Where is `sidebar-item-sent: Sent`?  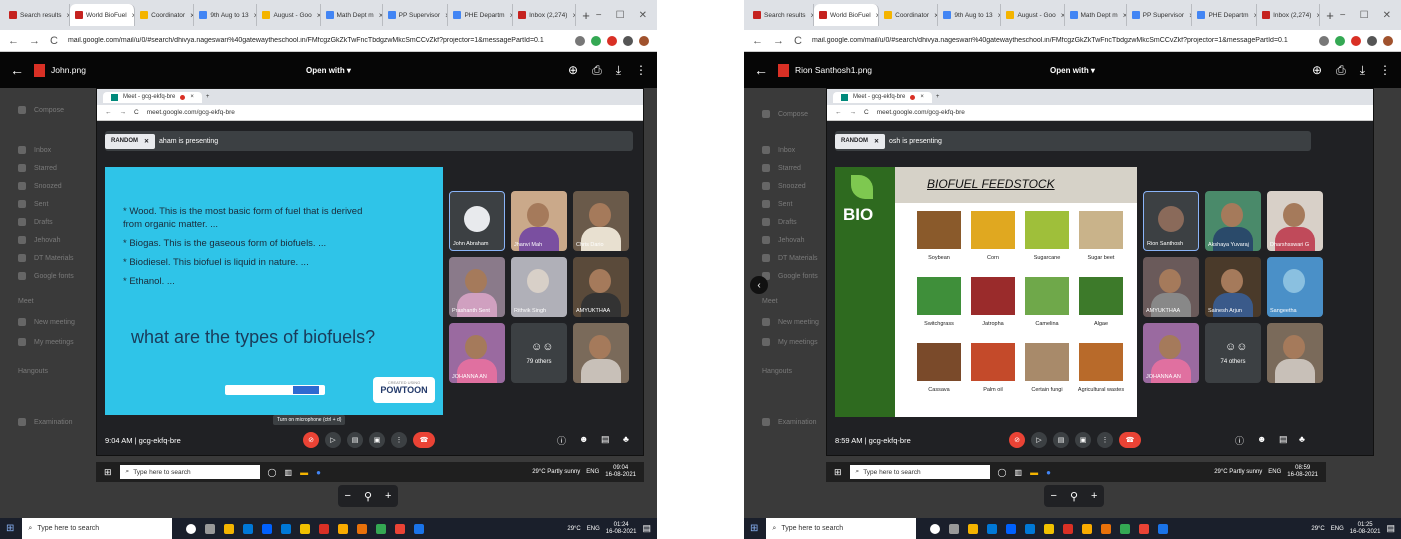 sidebar-item-sent: Sent is located at coordinates (33, 204).